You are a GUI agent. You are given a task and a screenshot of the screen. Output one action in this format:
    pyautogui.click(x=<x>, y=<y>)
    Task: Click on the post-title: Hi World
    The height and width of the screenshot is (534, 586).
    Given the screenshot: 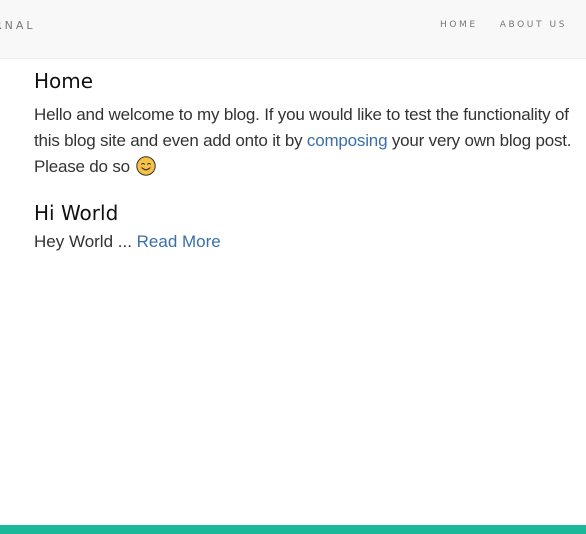 What is the action you would take?
    pyautogui.click(x=76, y=213)
    